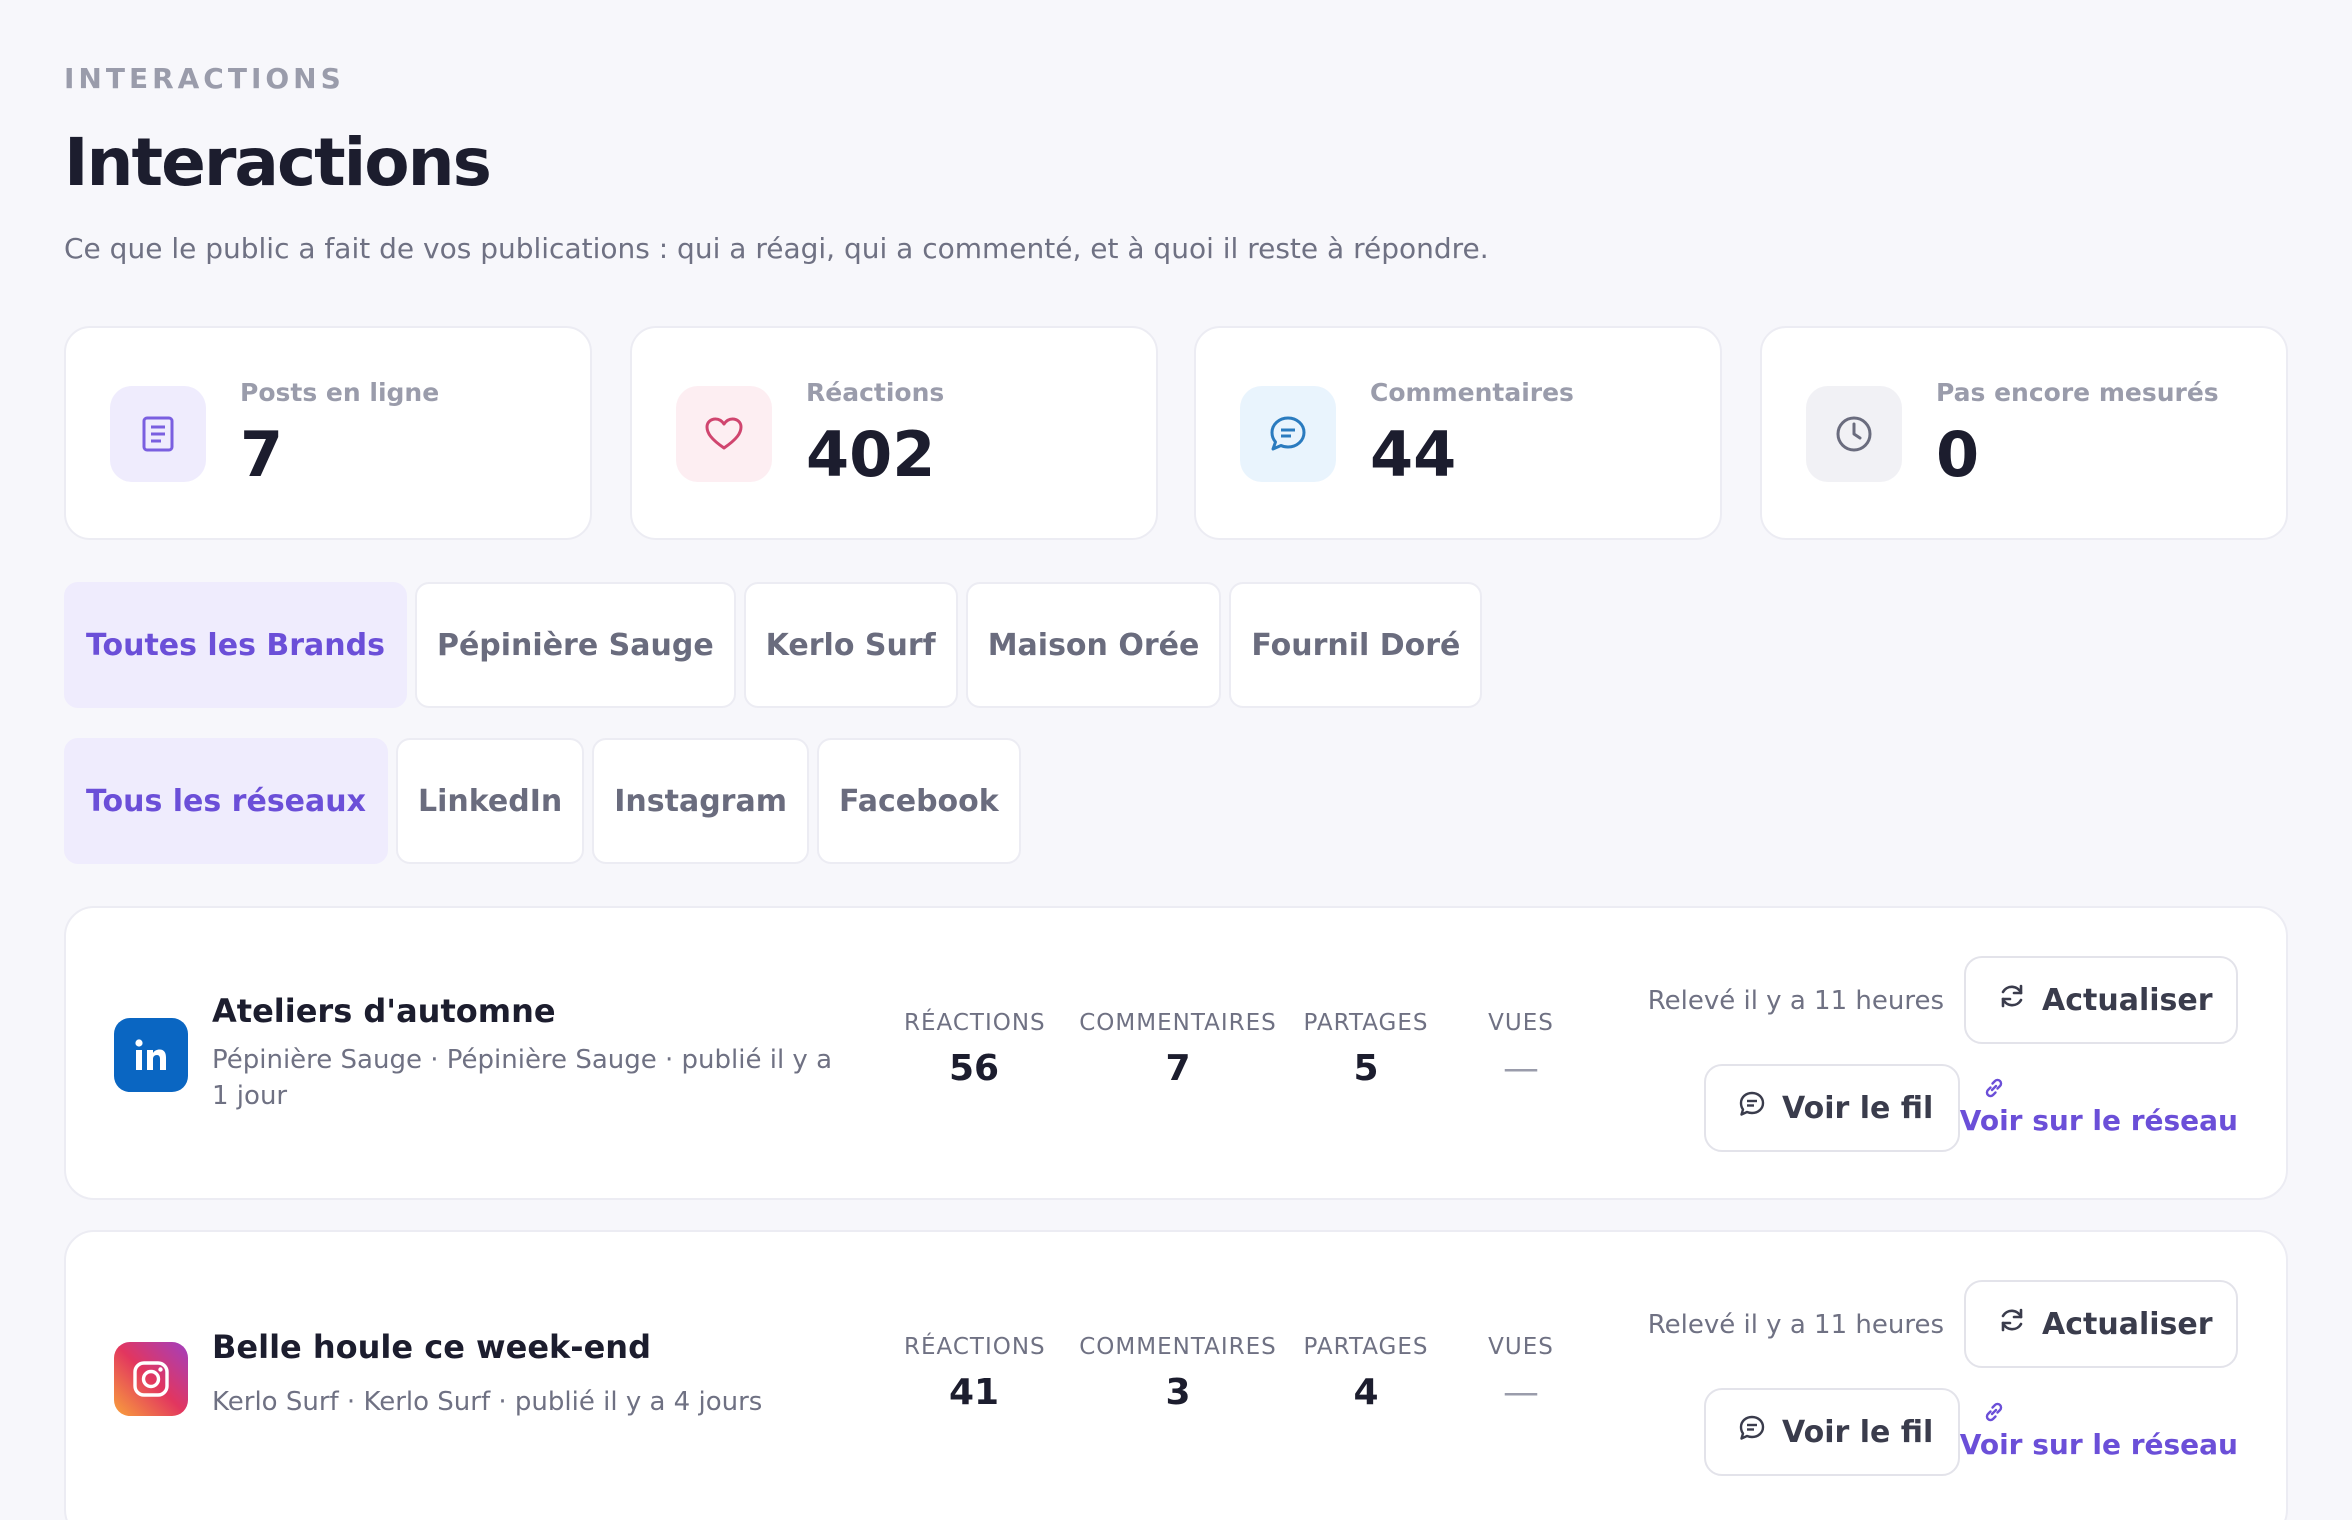 This screenshot has width=2352, height=1520. What do you see at coordinates (2024, 433) in the screenshot?
I see `stat-card-pending: Pas encore mesurés 0` at bounding box center [2024, 433].